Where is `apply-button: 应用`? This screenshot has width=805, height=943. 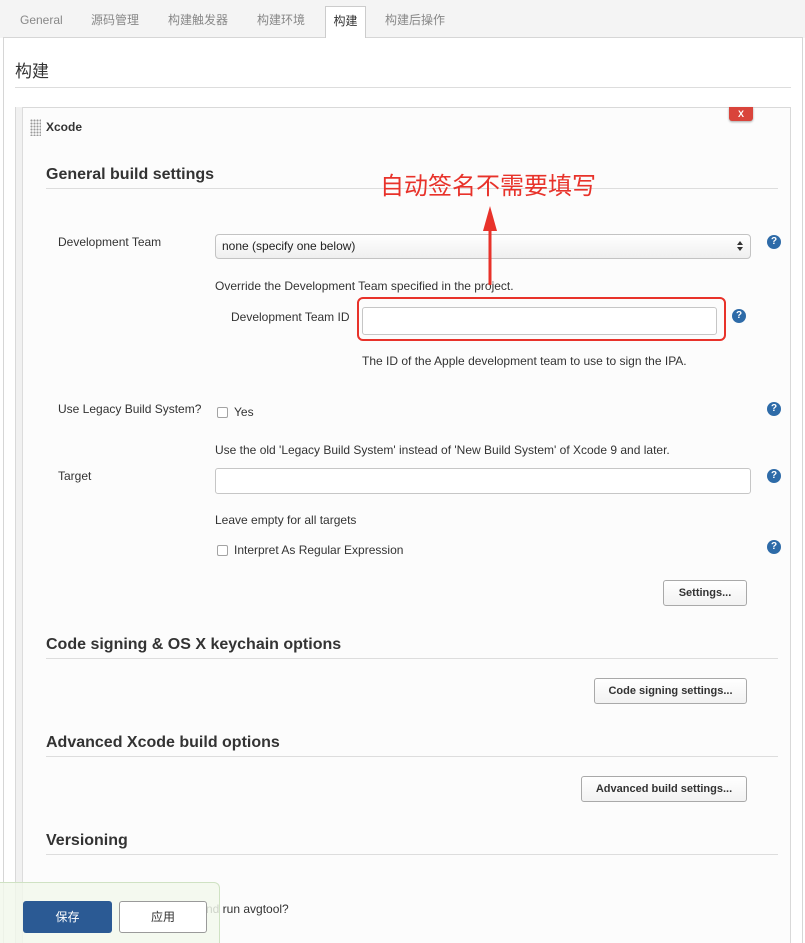 apply-button: 应用 is located at coordinates (163, 917).